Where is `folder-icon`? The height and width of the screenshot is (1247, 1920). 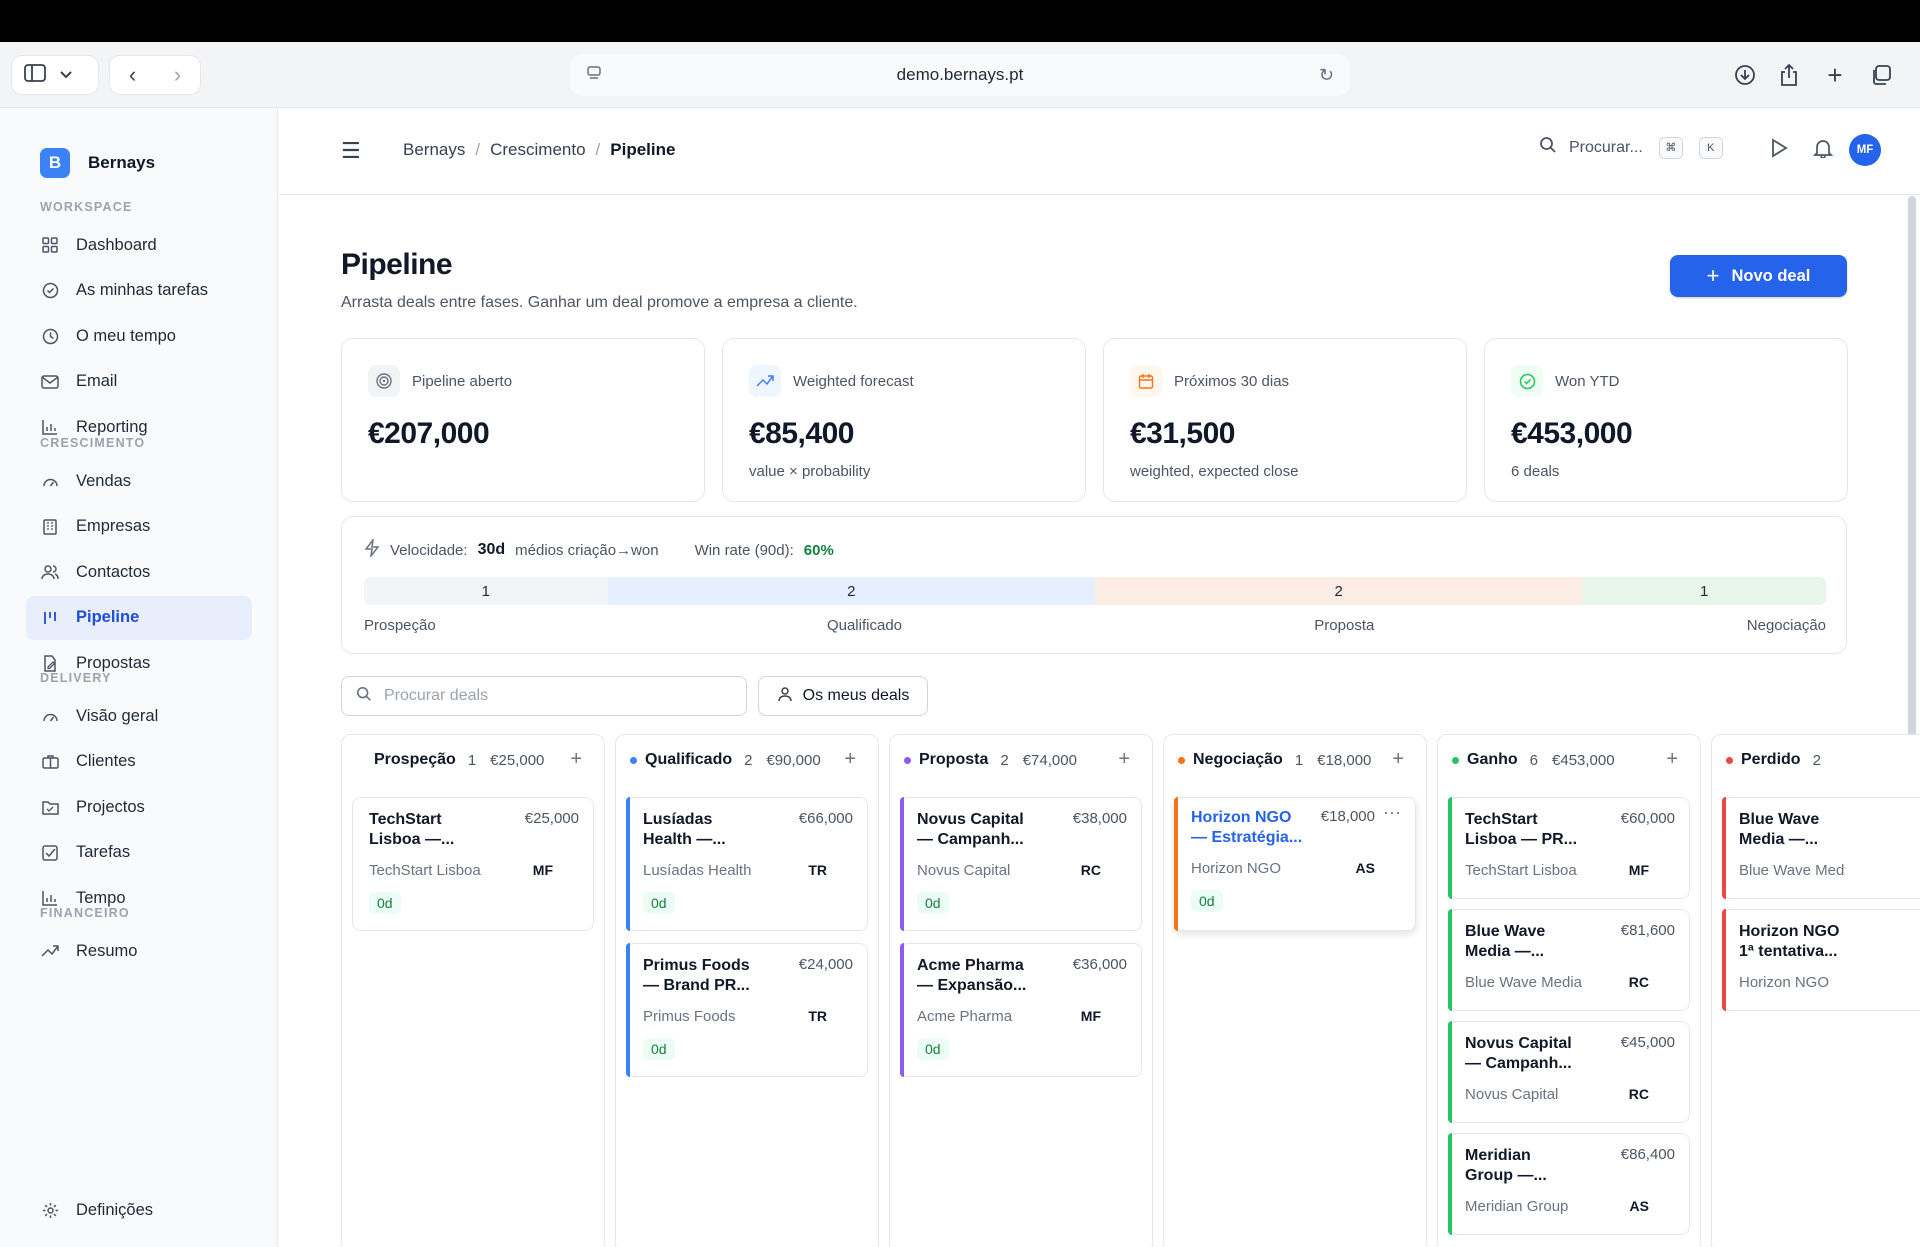 folder-icon is located at coordinates (50, 807).